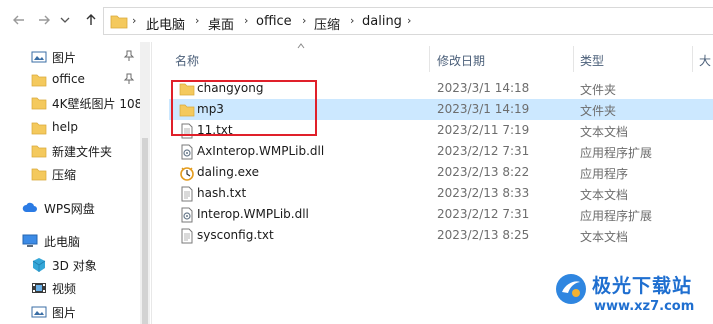 The width and height of the screenshot is (713, 324). What do you see at coordinates (68, 79) in the screenshot?
I see `sidebar-item-label: office` at bounding box center [68, 79].